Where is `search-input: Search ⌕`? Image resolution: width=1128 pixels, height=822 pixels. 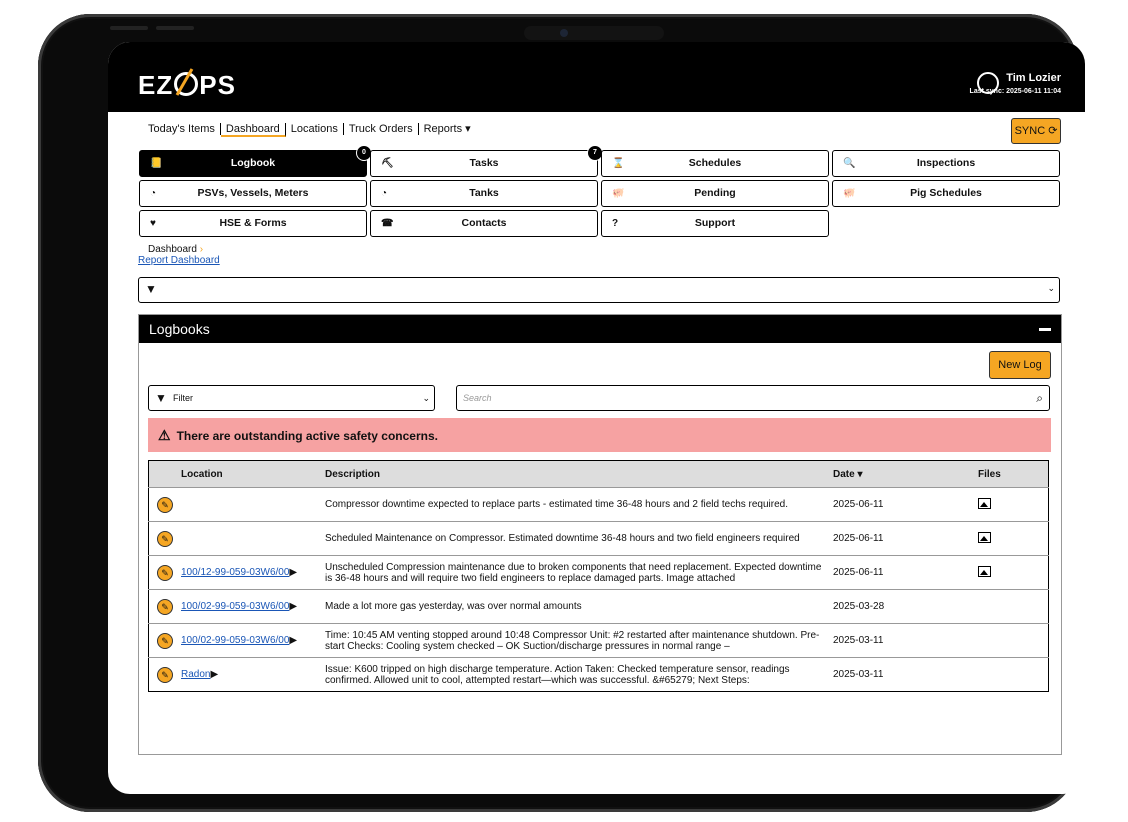
search-input: Search ⌕ is located at coordinates (753, 398).